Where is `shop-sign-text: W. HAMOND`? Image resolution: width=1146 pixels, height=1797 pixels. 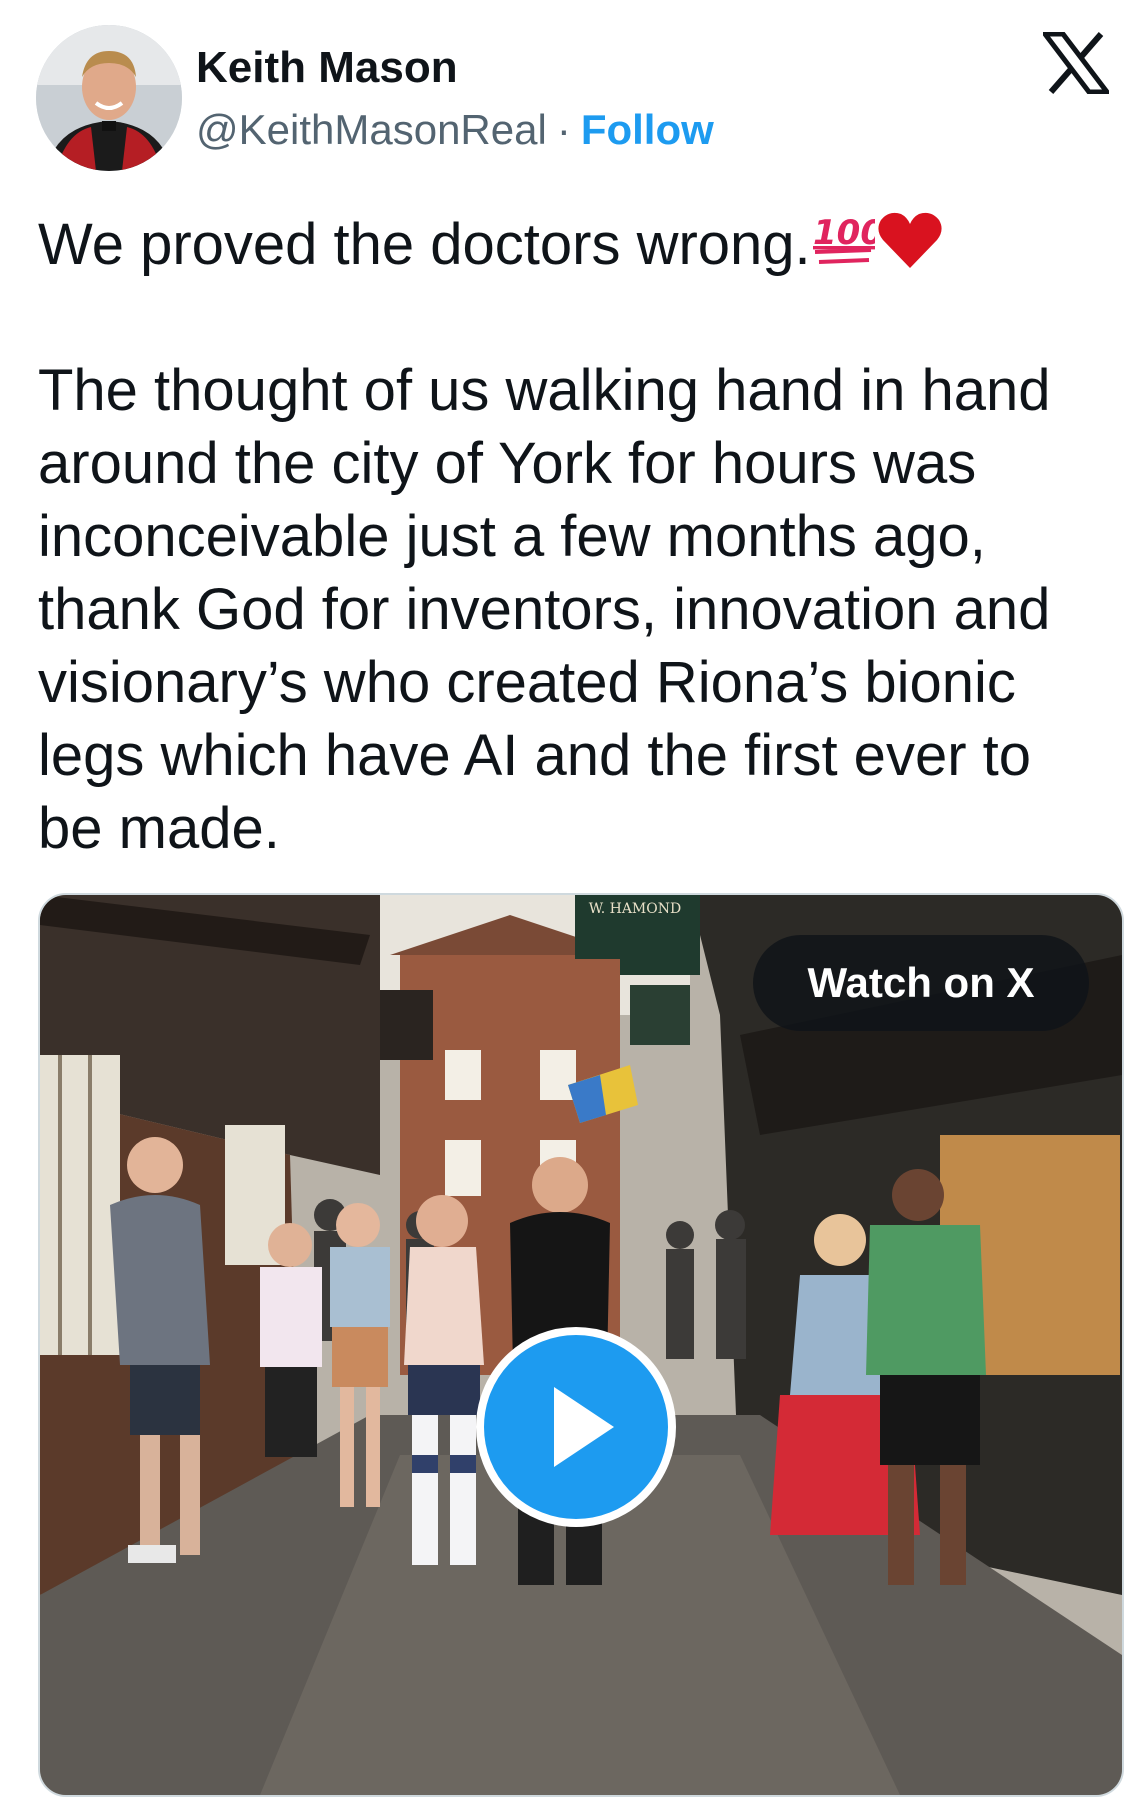 shop-sign-text: W. HAMOND is located at coordinates (635, 909).